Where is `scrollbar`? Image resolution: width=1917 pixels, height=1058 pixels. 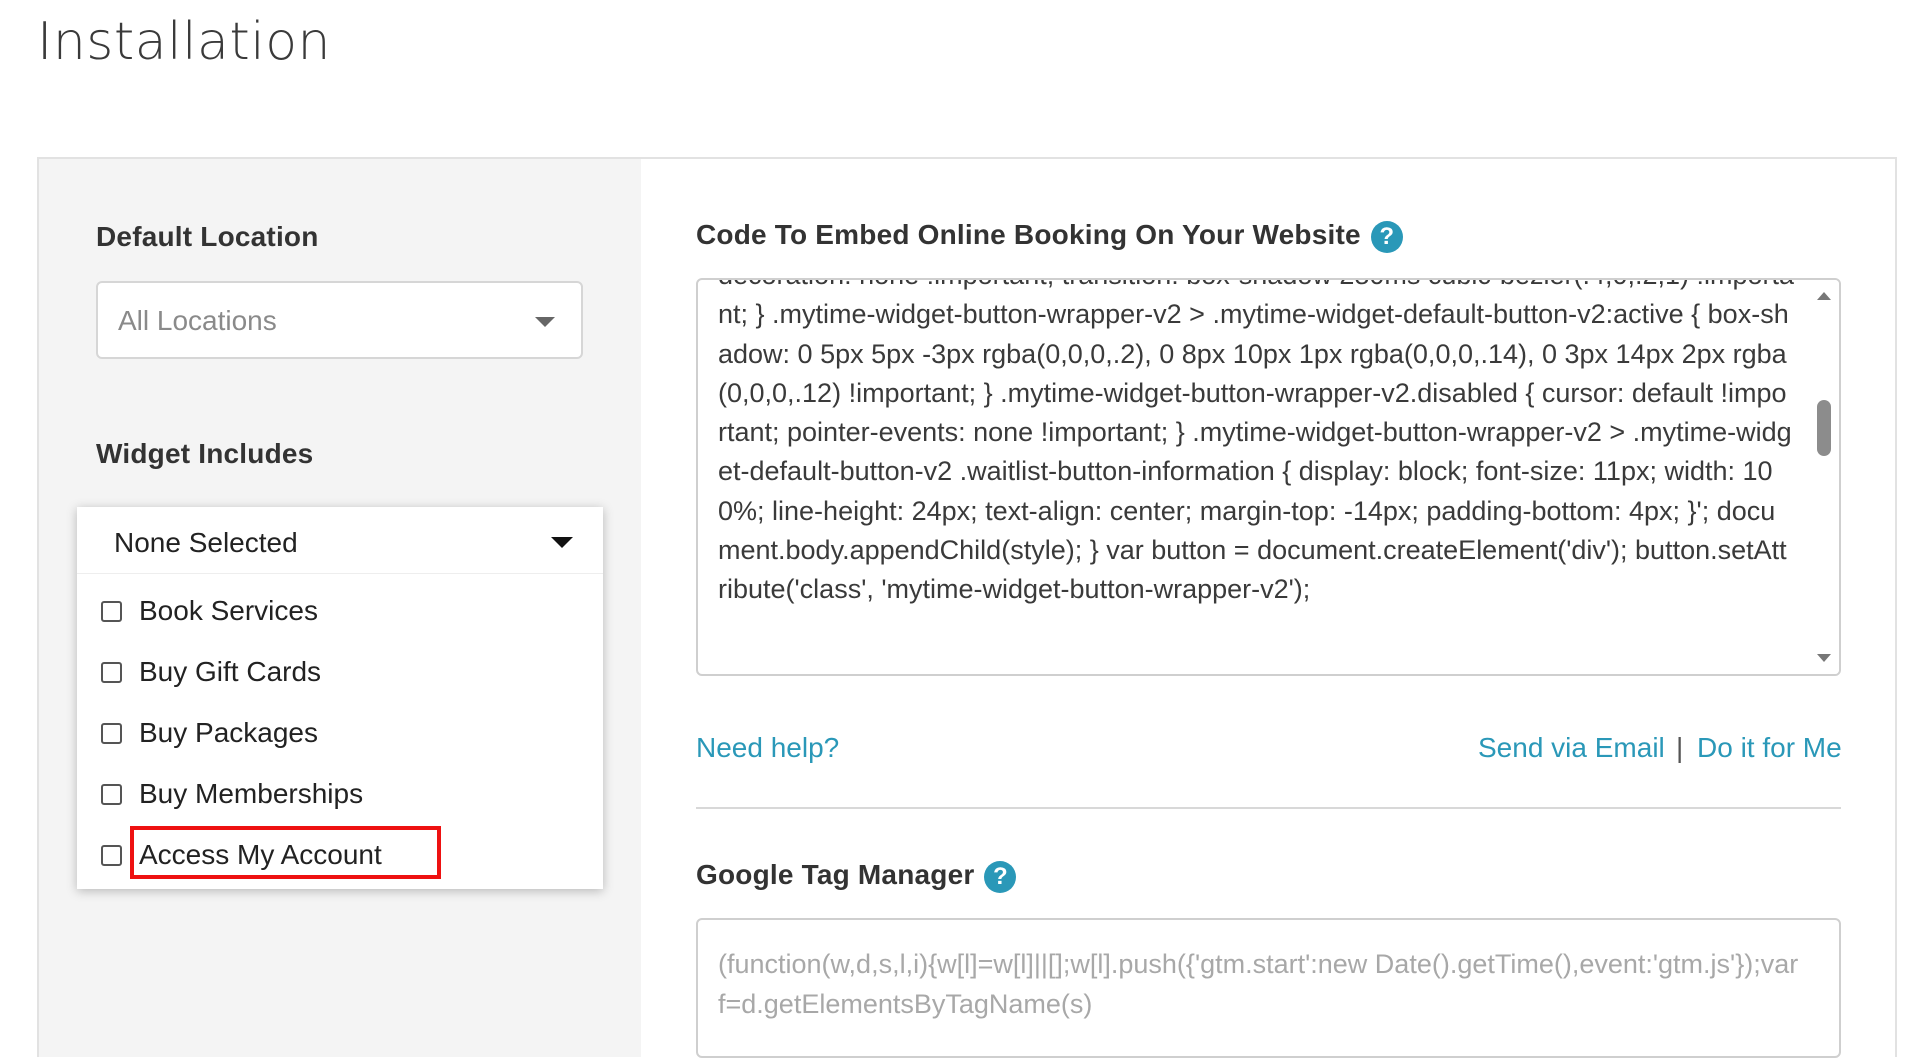 scrollbar is located at coordinates (1824, 477).